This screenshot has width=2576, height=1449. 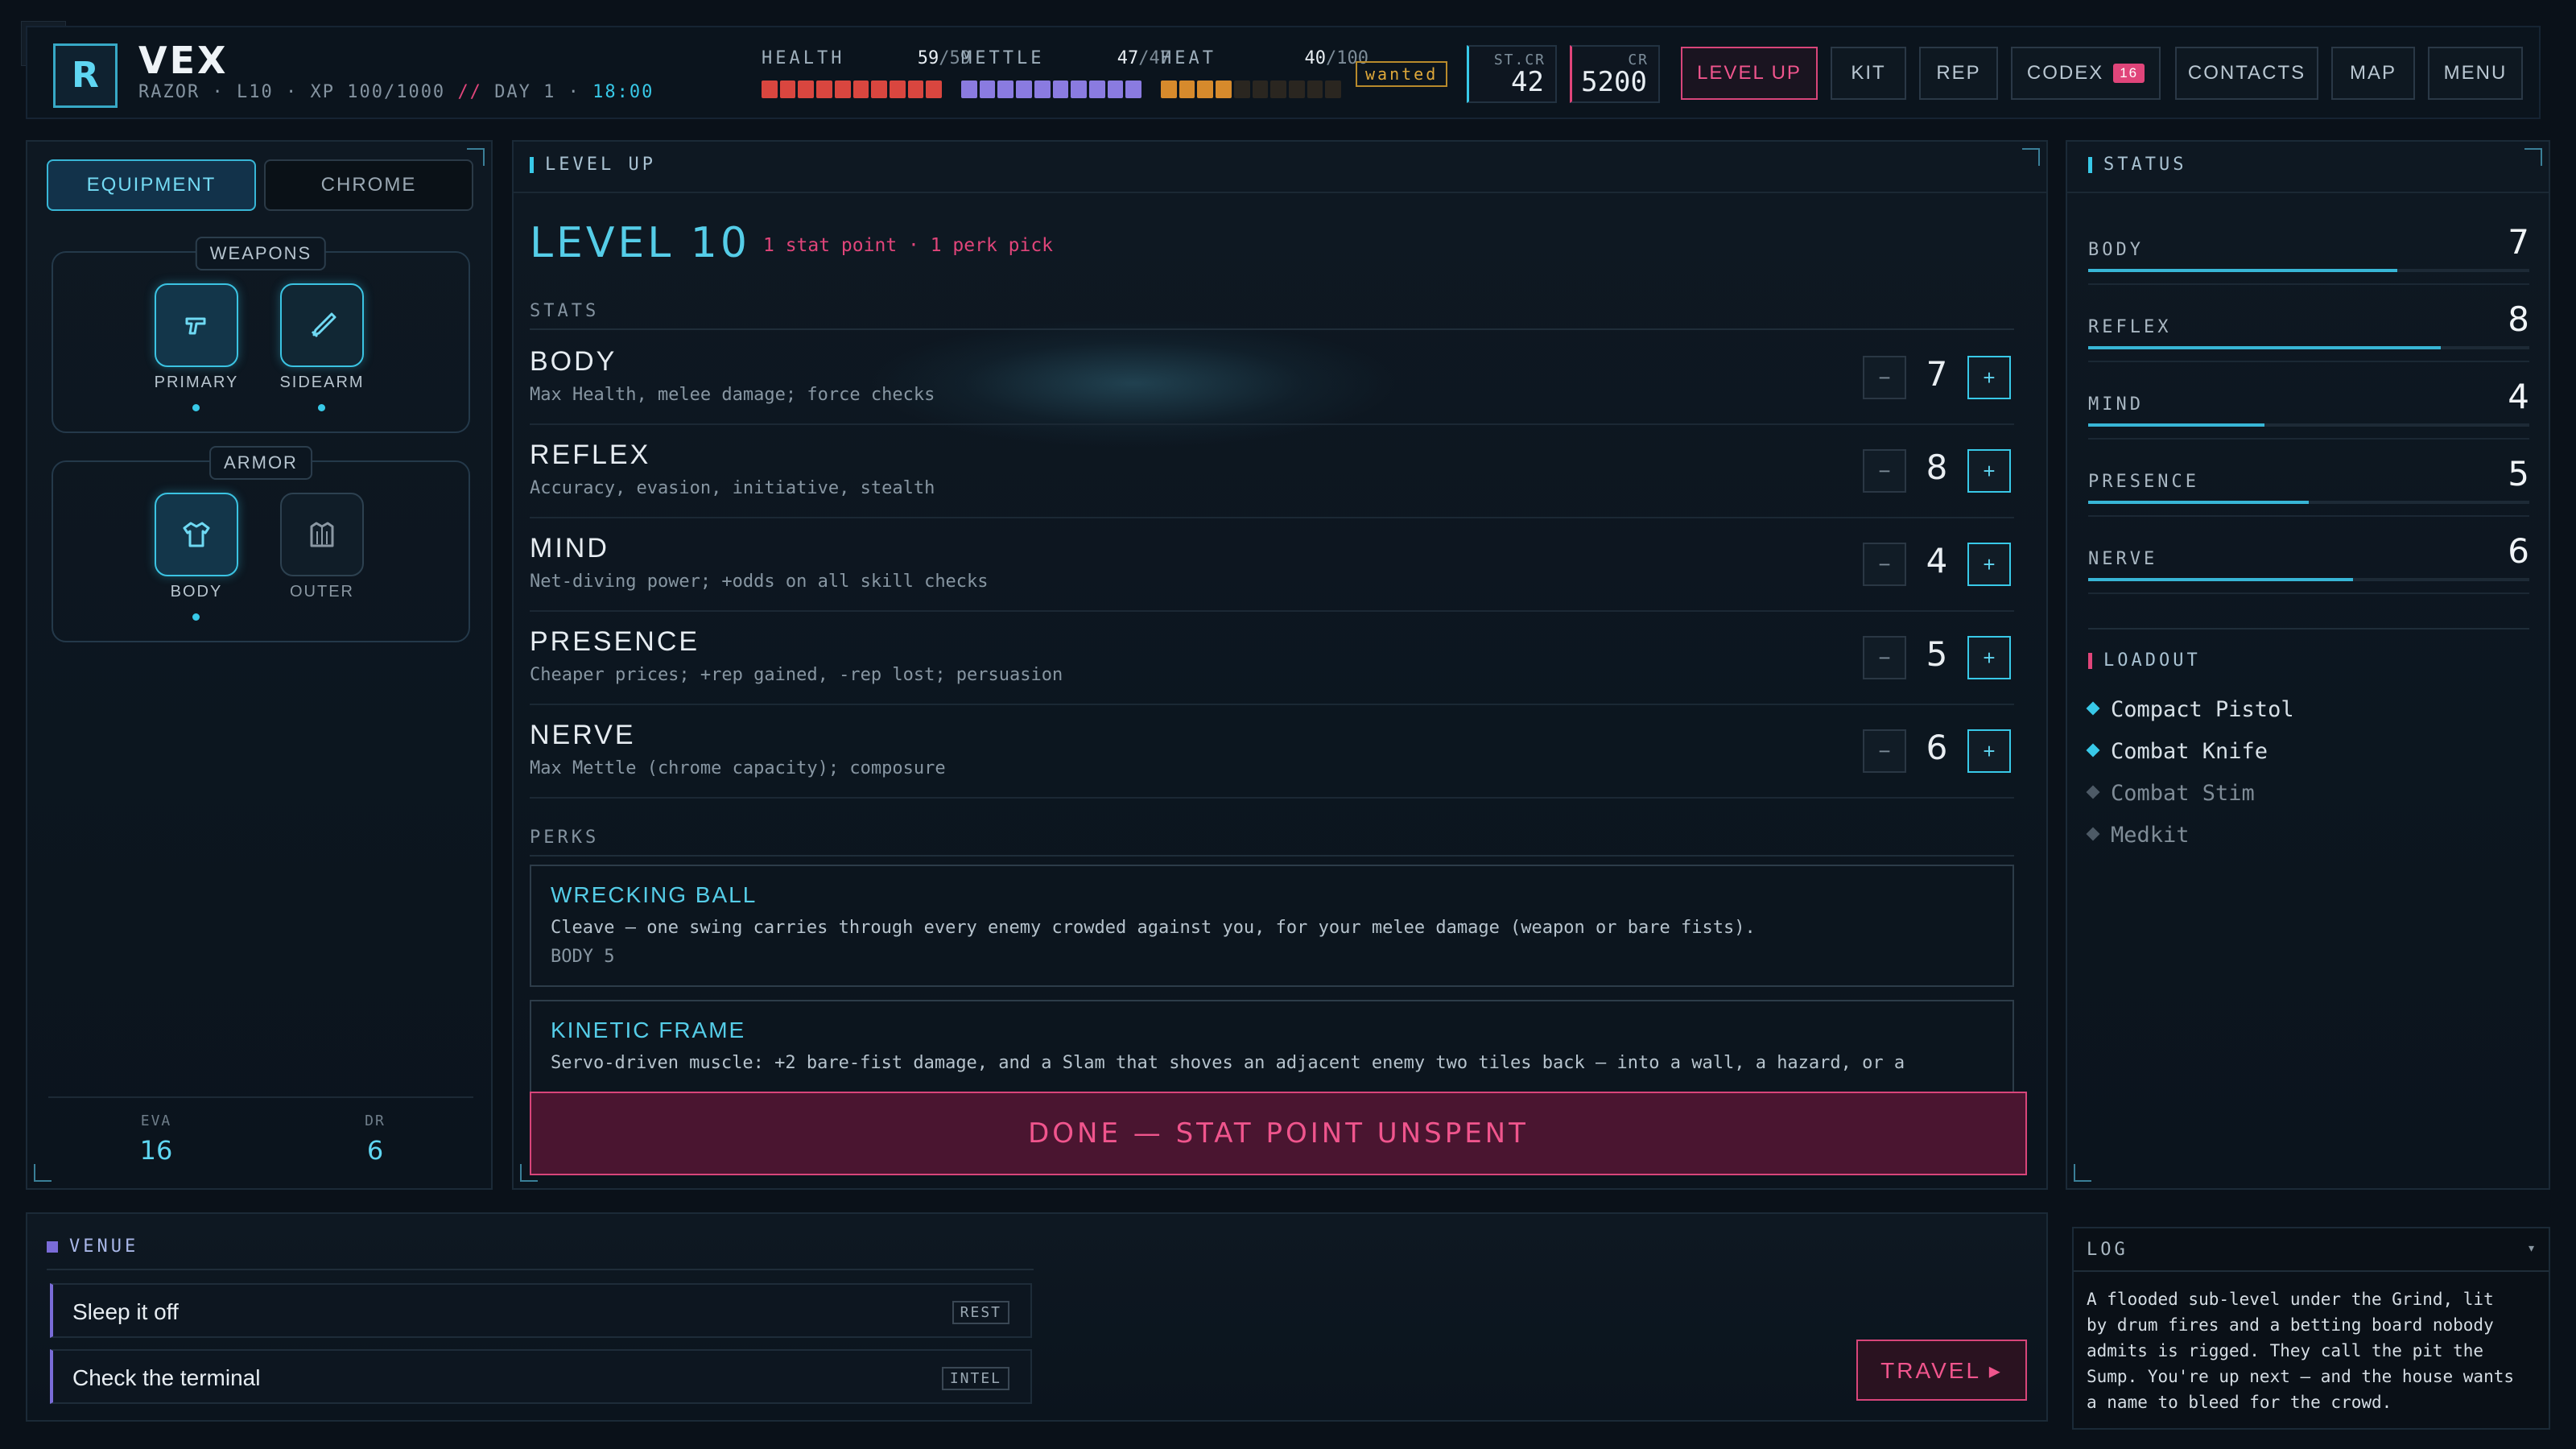 I want to click on contacts-button: CONTACTS, so click(x=2246, y=73).